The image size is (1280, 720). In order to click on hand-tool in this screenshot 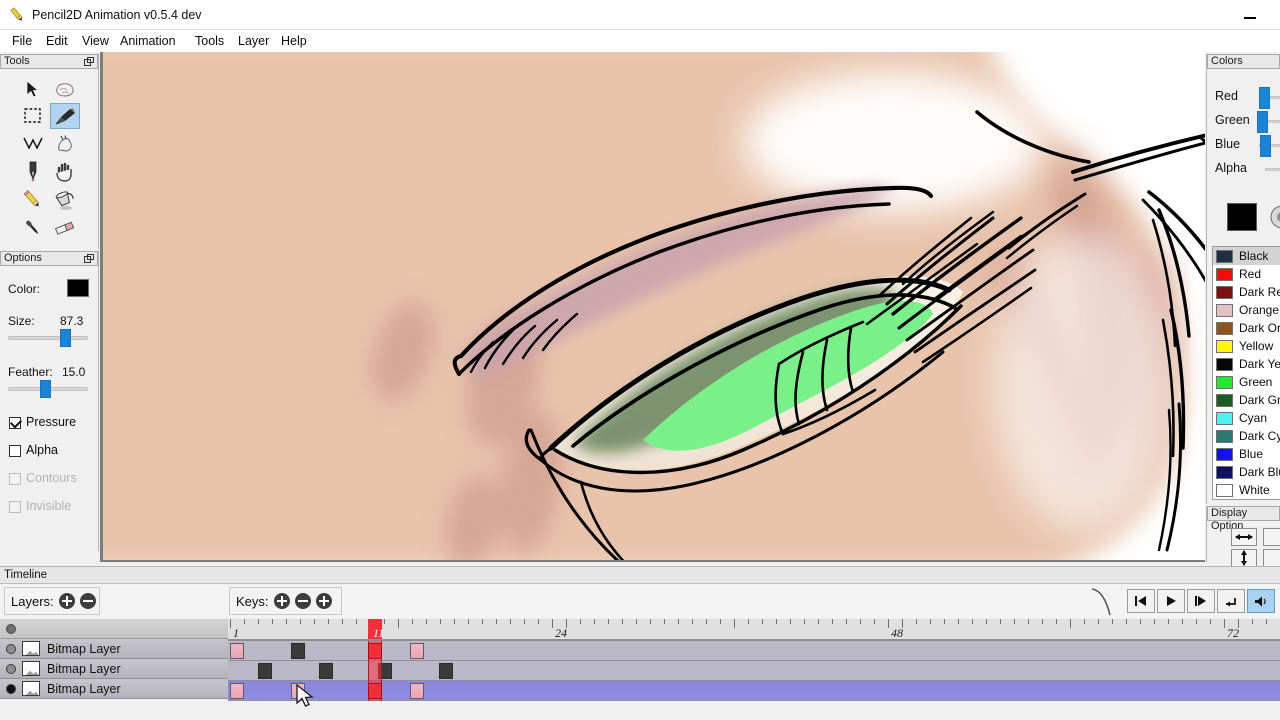, I will do `click(65, 172)`.